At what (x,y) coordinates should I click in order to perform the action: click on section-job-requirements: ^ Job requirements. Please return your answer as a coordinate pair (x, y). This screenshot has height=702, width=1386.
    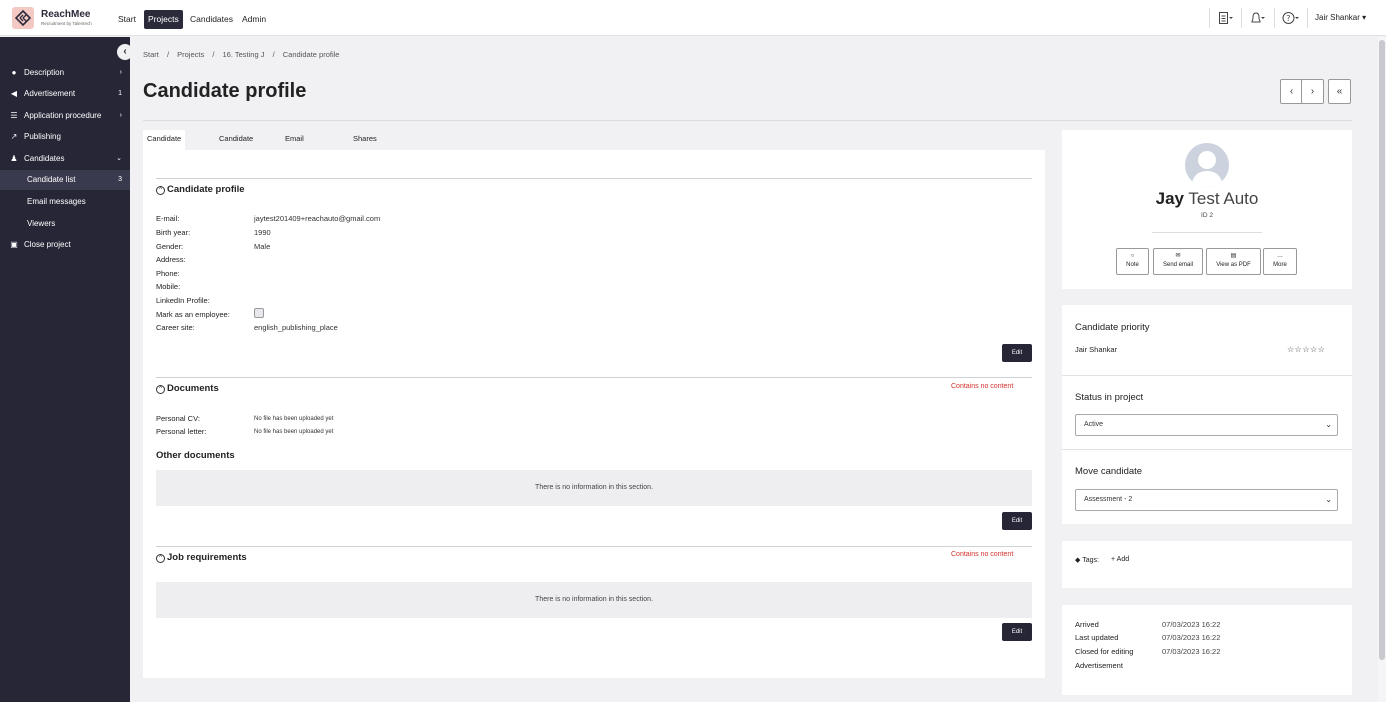
    Looking at the image, I should click on (201, 557).